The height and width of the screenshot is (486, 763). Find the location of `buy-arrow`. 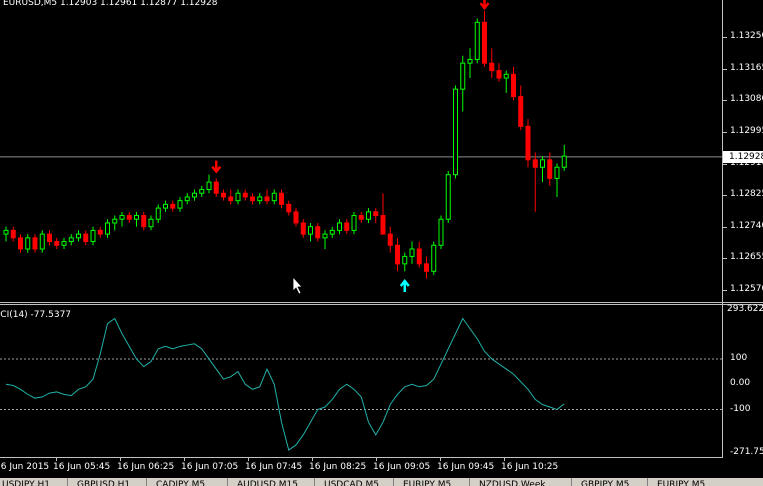

buy-arrow is located at coordinates (404, 285).